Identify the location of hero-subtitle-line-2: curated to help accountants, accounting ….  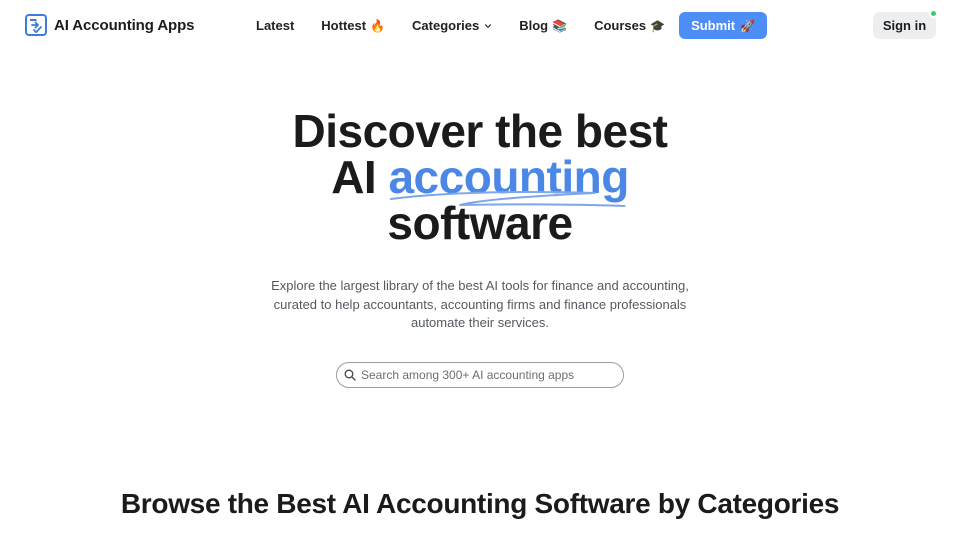
(480, 304).